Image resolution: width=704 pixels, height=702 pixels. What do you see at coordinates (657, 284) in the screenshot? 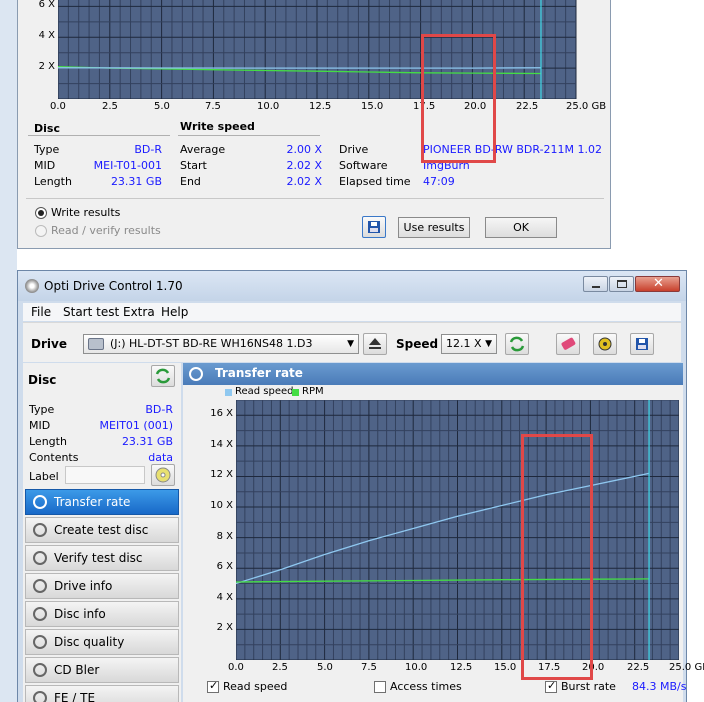
I see `close-button: ✕` at bounding box center [657, 284].